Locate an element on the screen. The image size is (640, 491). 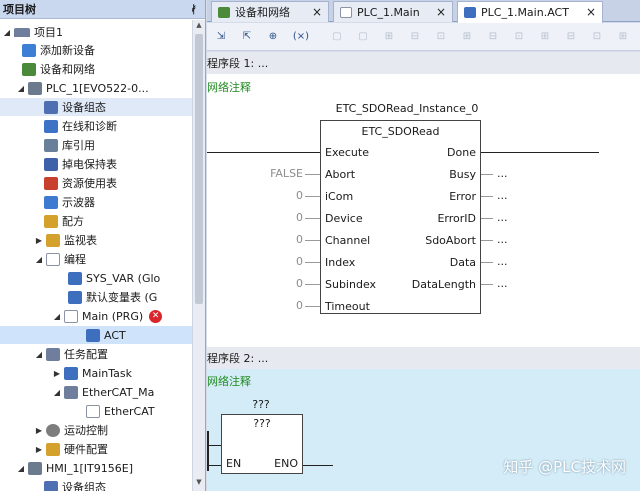
tab-label: PLC_1.Main is located at coordinates (388, 12).